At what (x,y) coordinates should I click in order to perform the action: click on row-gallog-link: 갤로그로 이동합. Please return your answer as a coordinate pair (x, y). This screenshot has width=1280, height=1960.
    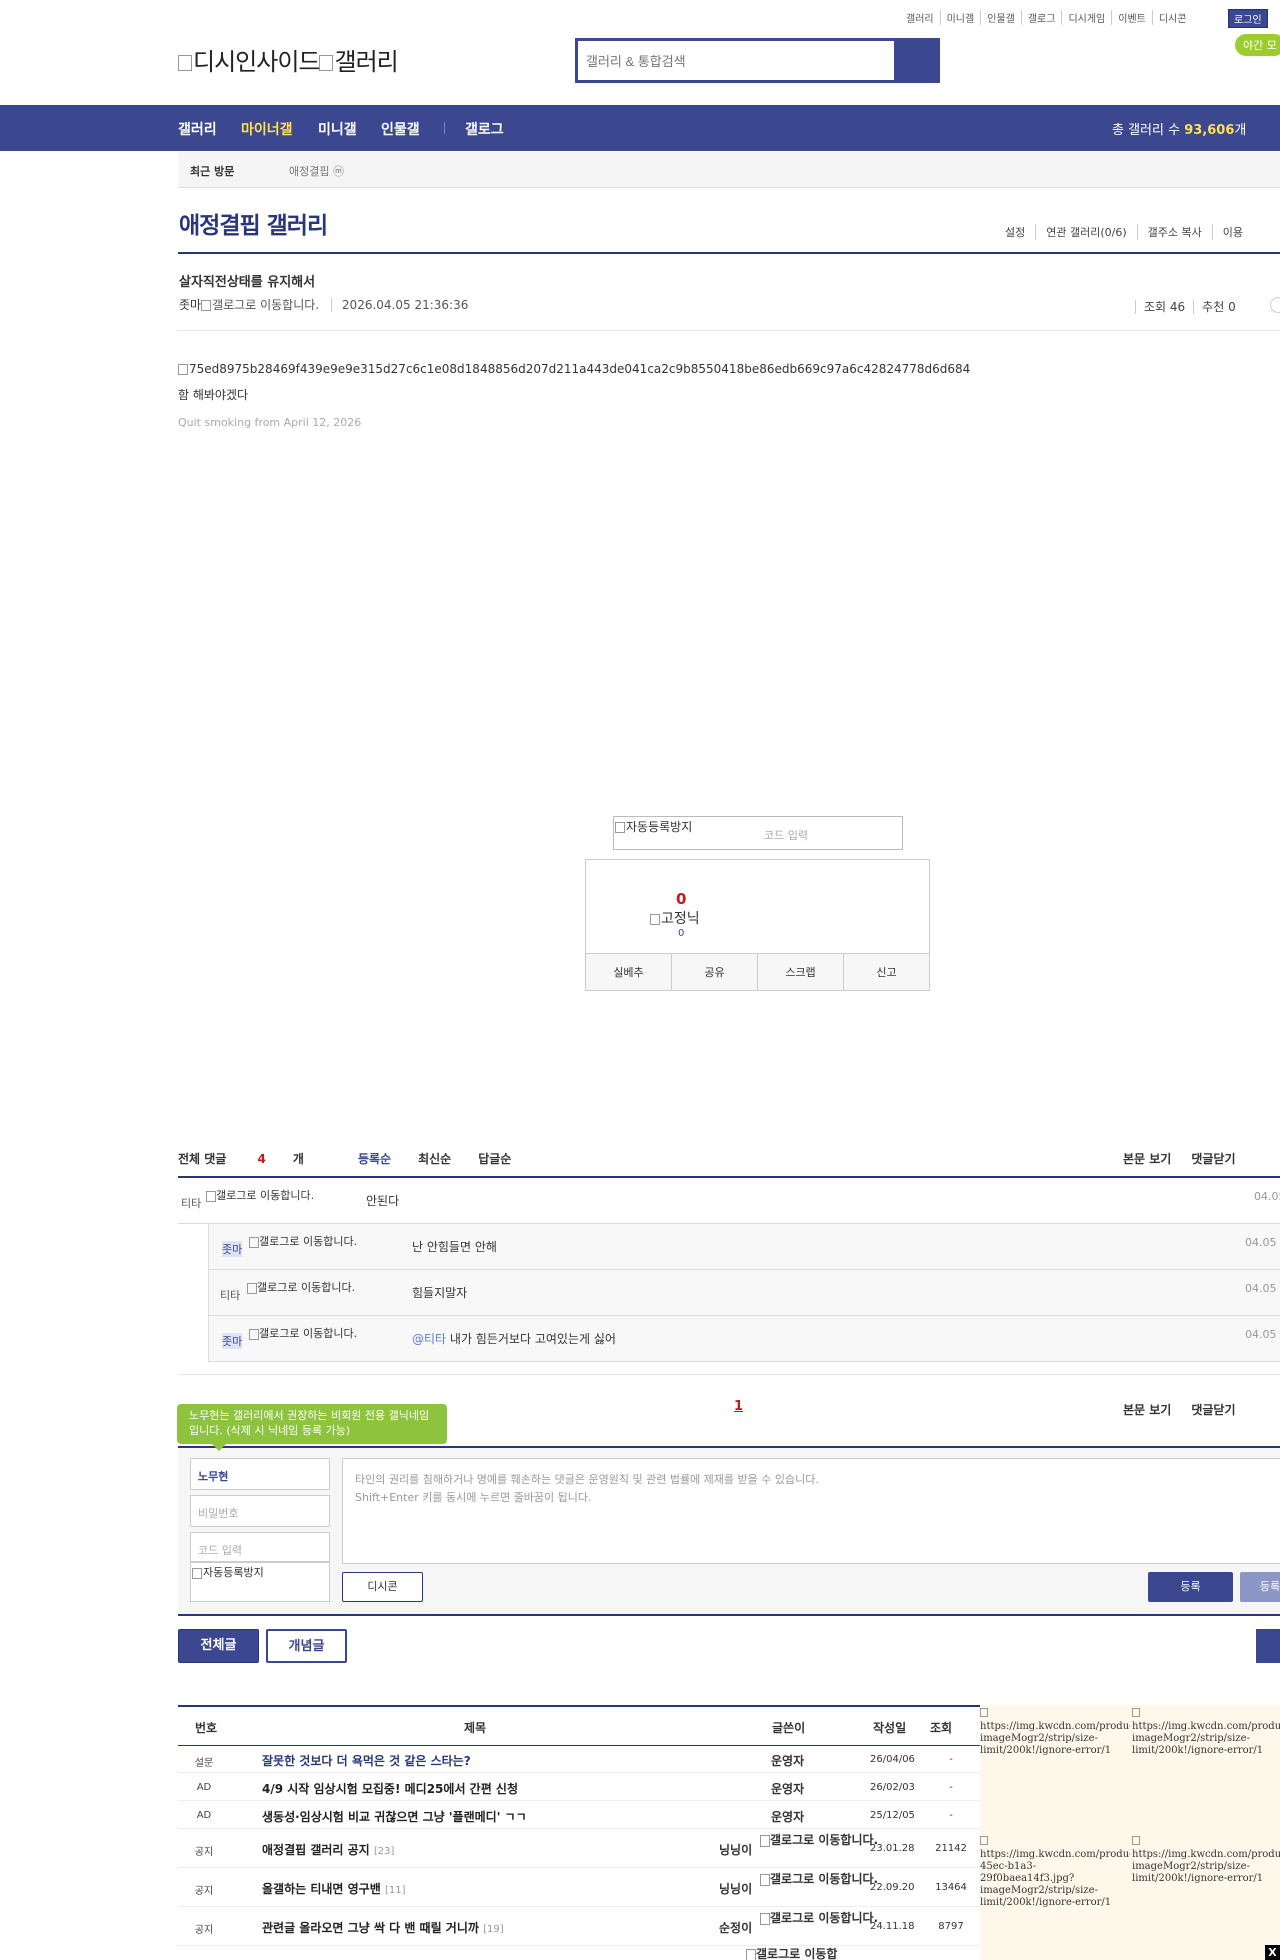
    Looking at the image, I should click on (792, 1953).